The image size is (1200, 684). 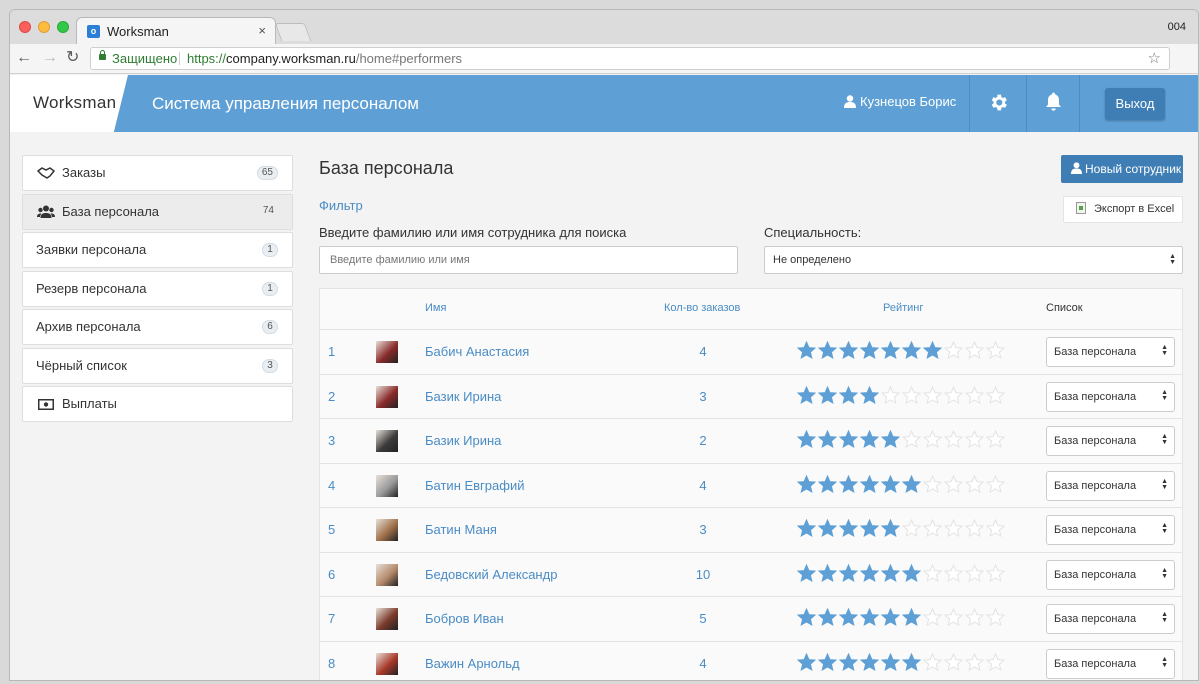 What do you see at coordinates (435, 308) in the screenshot?
I see `column-header-name: Имя` at bounding box center [435, 308].